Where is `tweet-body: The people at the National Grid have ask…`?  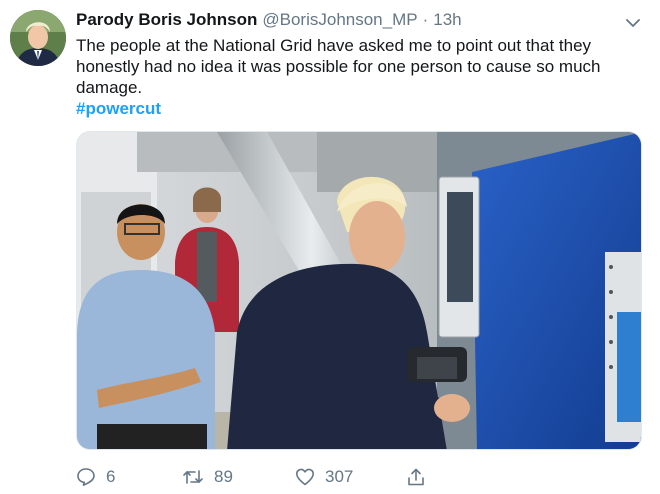
tweet-body: The people at the National Grid have ask… is located at coordinates (338, 66).